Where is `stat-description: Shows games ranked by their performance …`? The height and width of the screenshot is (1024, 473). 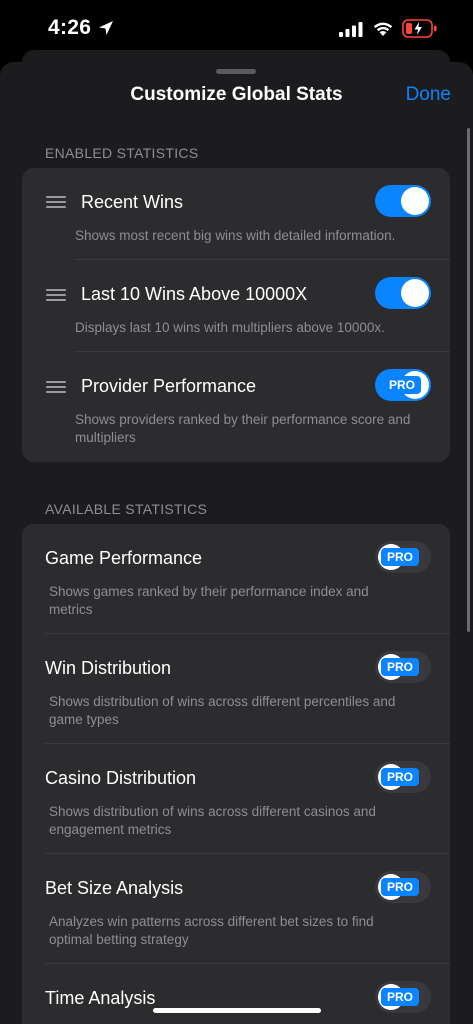 stat-description: Shows games ranked by their performance … is located at coordinates (209, 600).